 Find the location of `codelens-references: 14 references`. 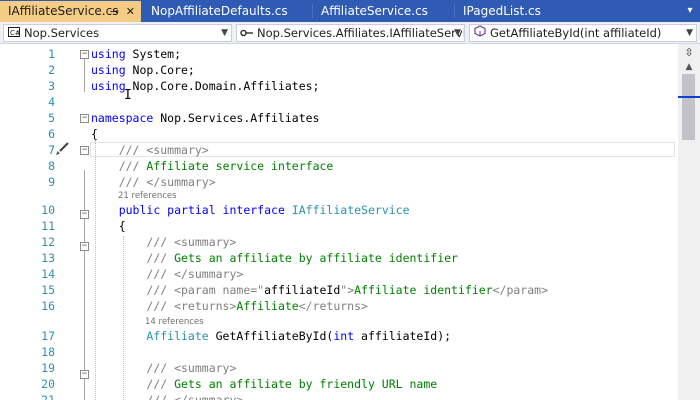

codelens-references: 14 references is located at coordinates (174, 322).